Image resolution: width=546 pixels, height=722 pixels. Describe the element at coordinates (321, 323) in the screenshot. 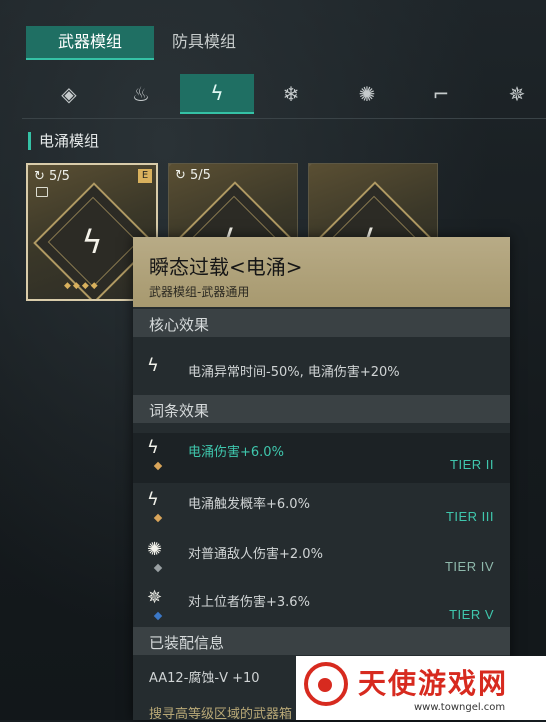

I see `core-effect-header: 核心效果` at that location.